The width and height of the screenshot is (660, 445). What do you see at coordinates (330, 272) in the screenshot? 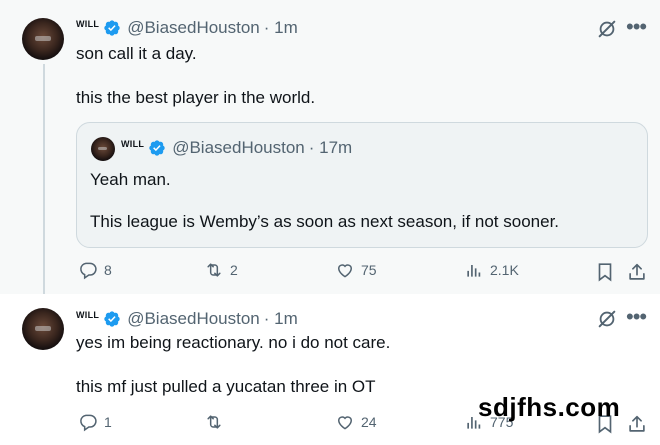
I see `tweet-actions: 8 2 75 2.1K` at bounding box center [330, 272].